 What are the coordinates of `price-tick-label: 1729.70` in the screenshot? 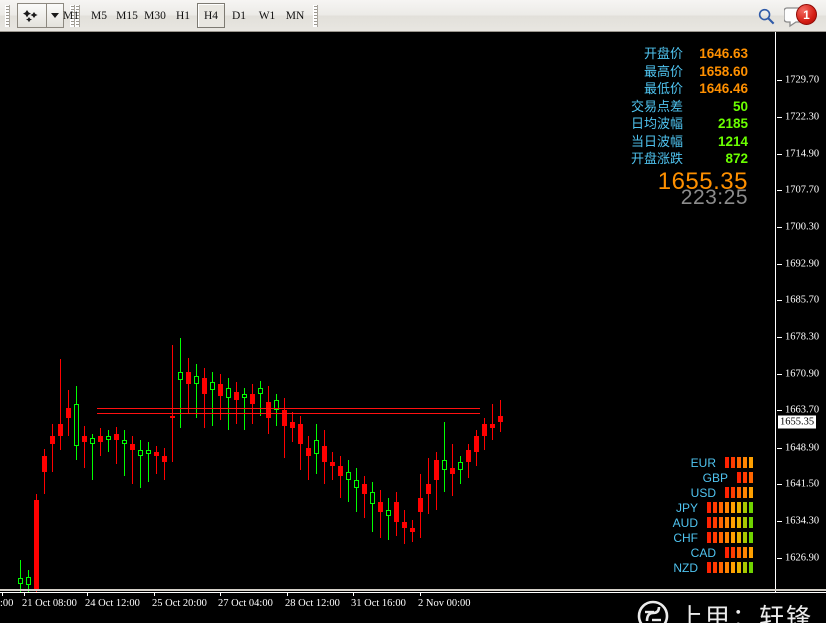 It's located at (802, 80).